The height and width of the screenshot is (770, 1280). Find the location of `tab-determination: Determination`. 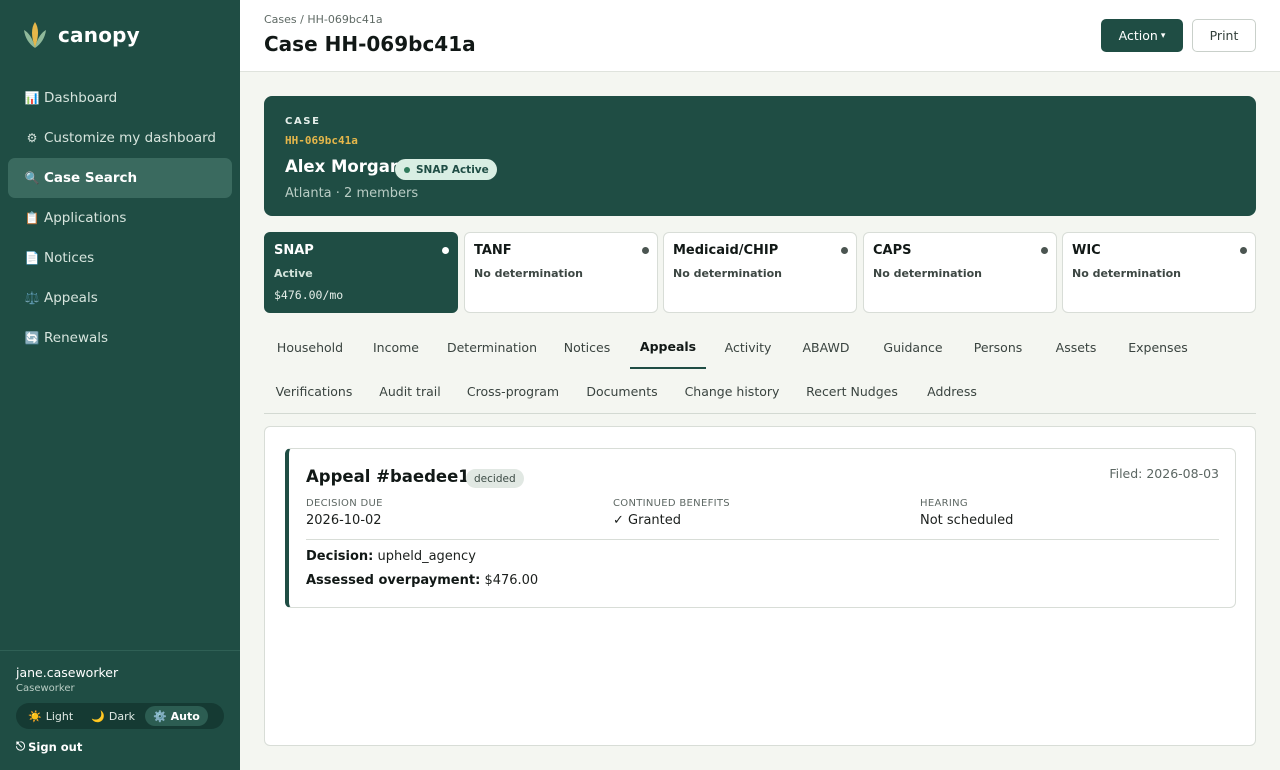

tab-determination: Determination is located at coordinates (492, 347).